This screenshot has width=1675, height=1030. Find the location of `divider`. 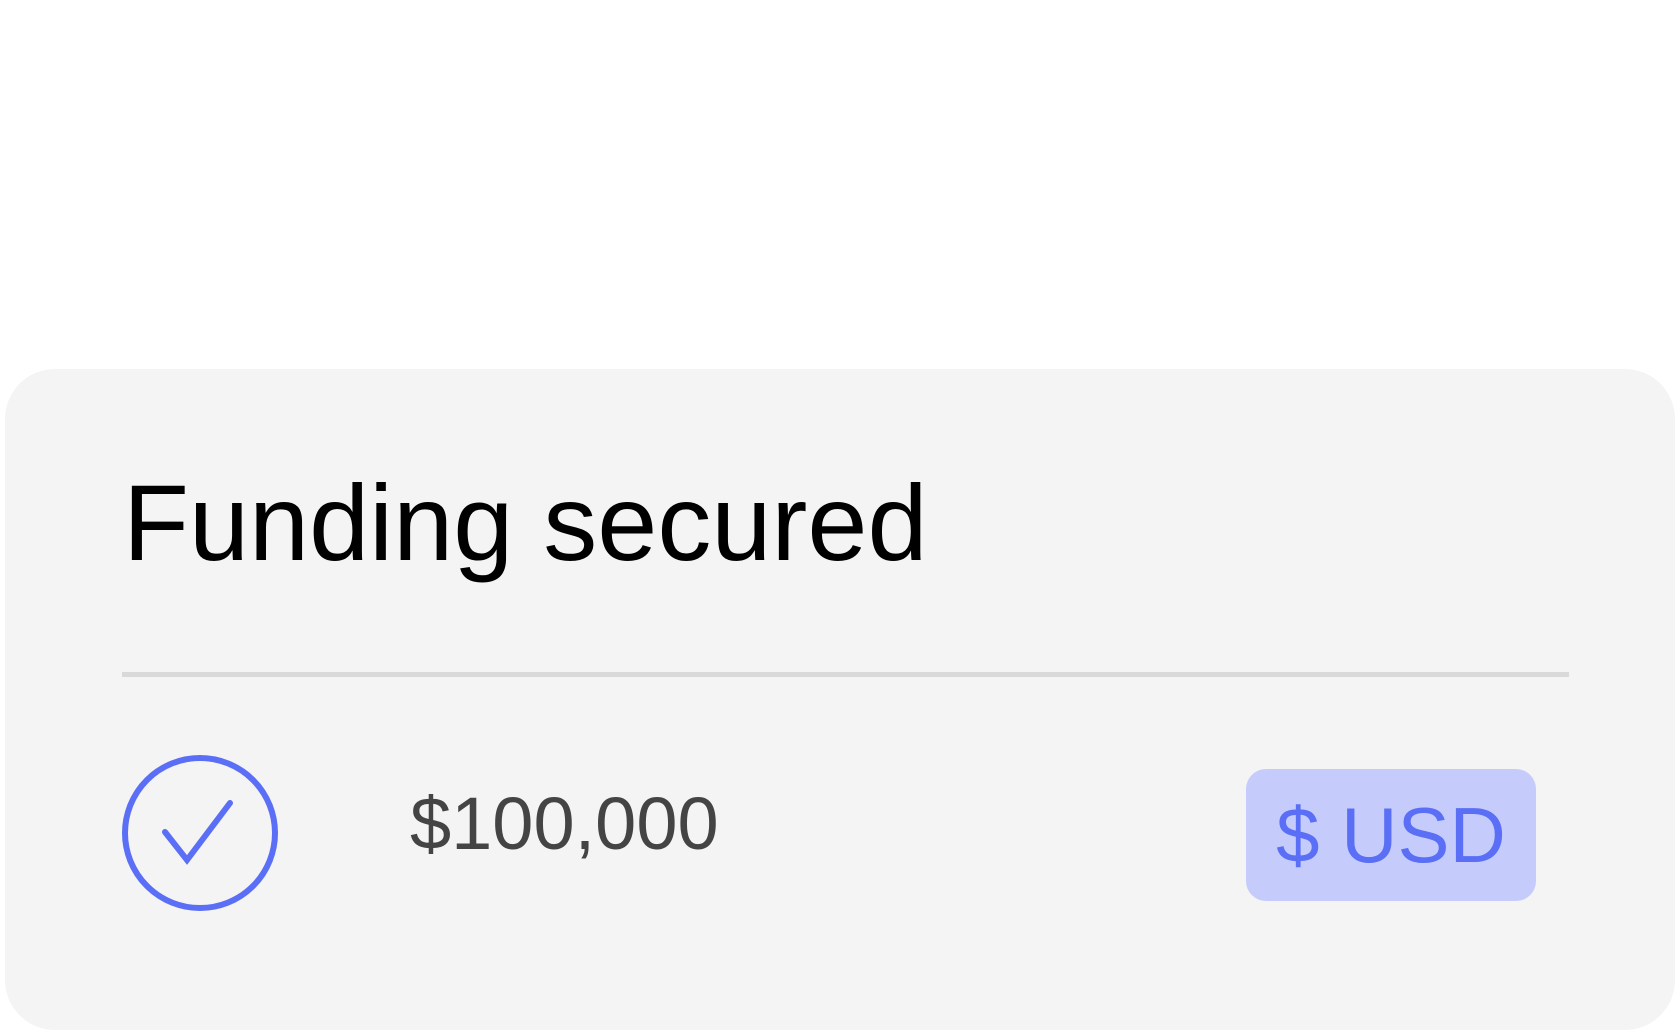

divider is located at coordinates (845, 674).